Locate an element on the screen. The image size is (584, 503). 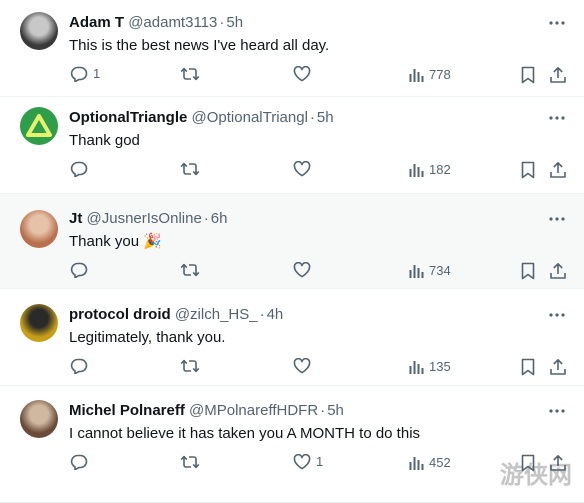
like-button: 1 is located at coordinates (308, 462).